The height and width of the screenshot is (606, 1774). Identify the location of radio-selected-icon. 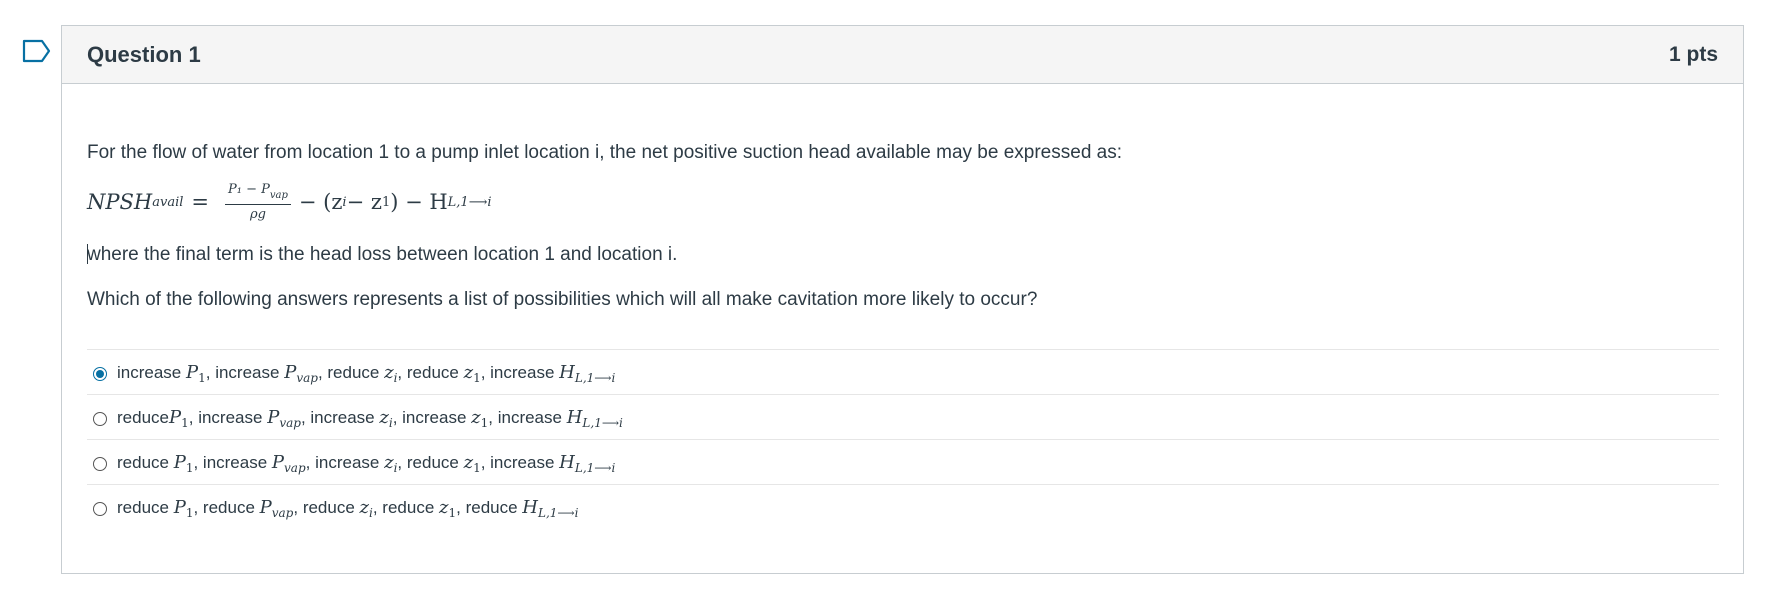
(100, 373).